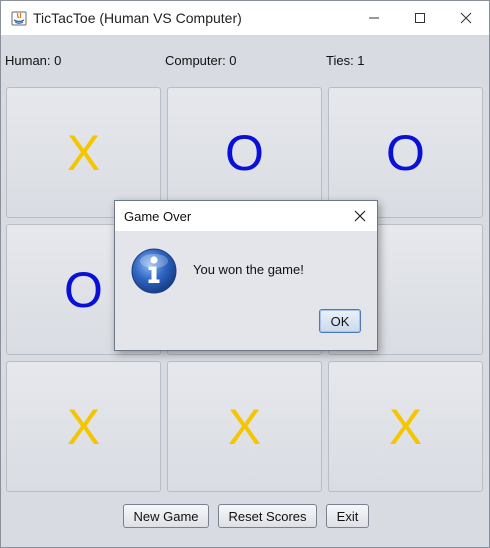  I want to click on title-bar: TicTacToe (Human VS Computer), so click(245, 18).